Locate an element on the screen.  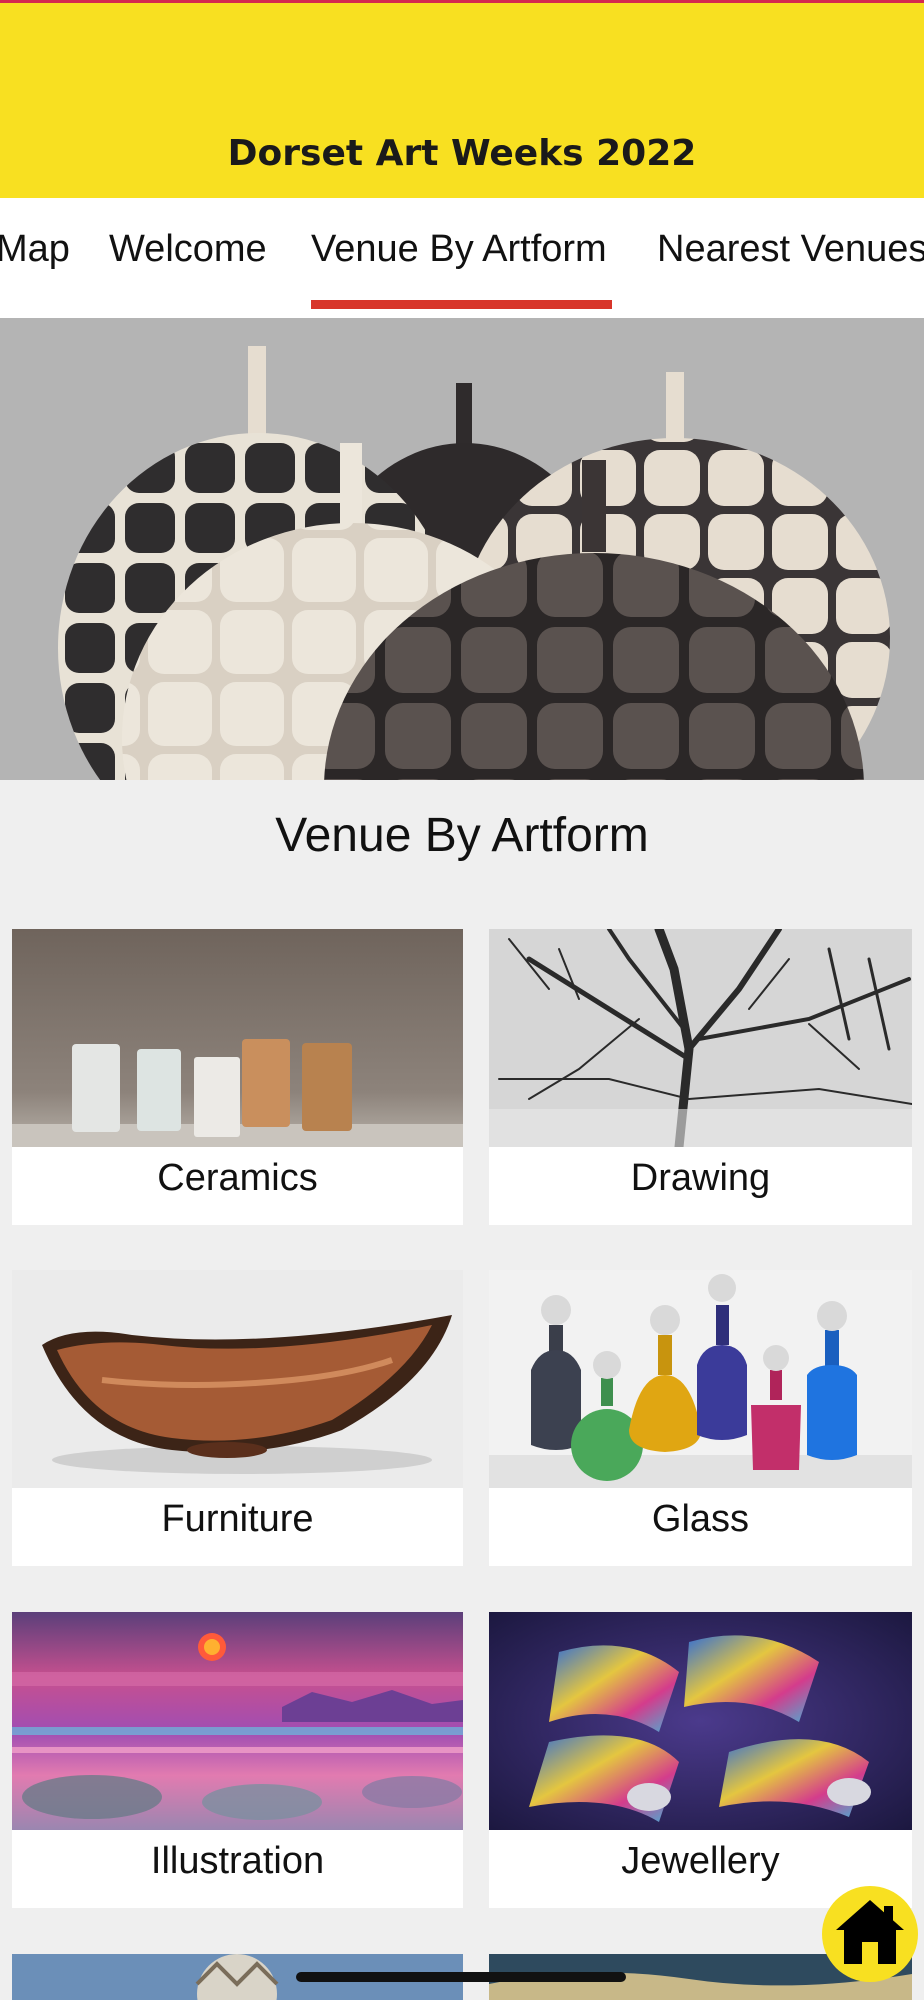
home-button is located at coordinates (870, 1934).